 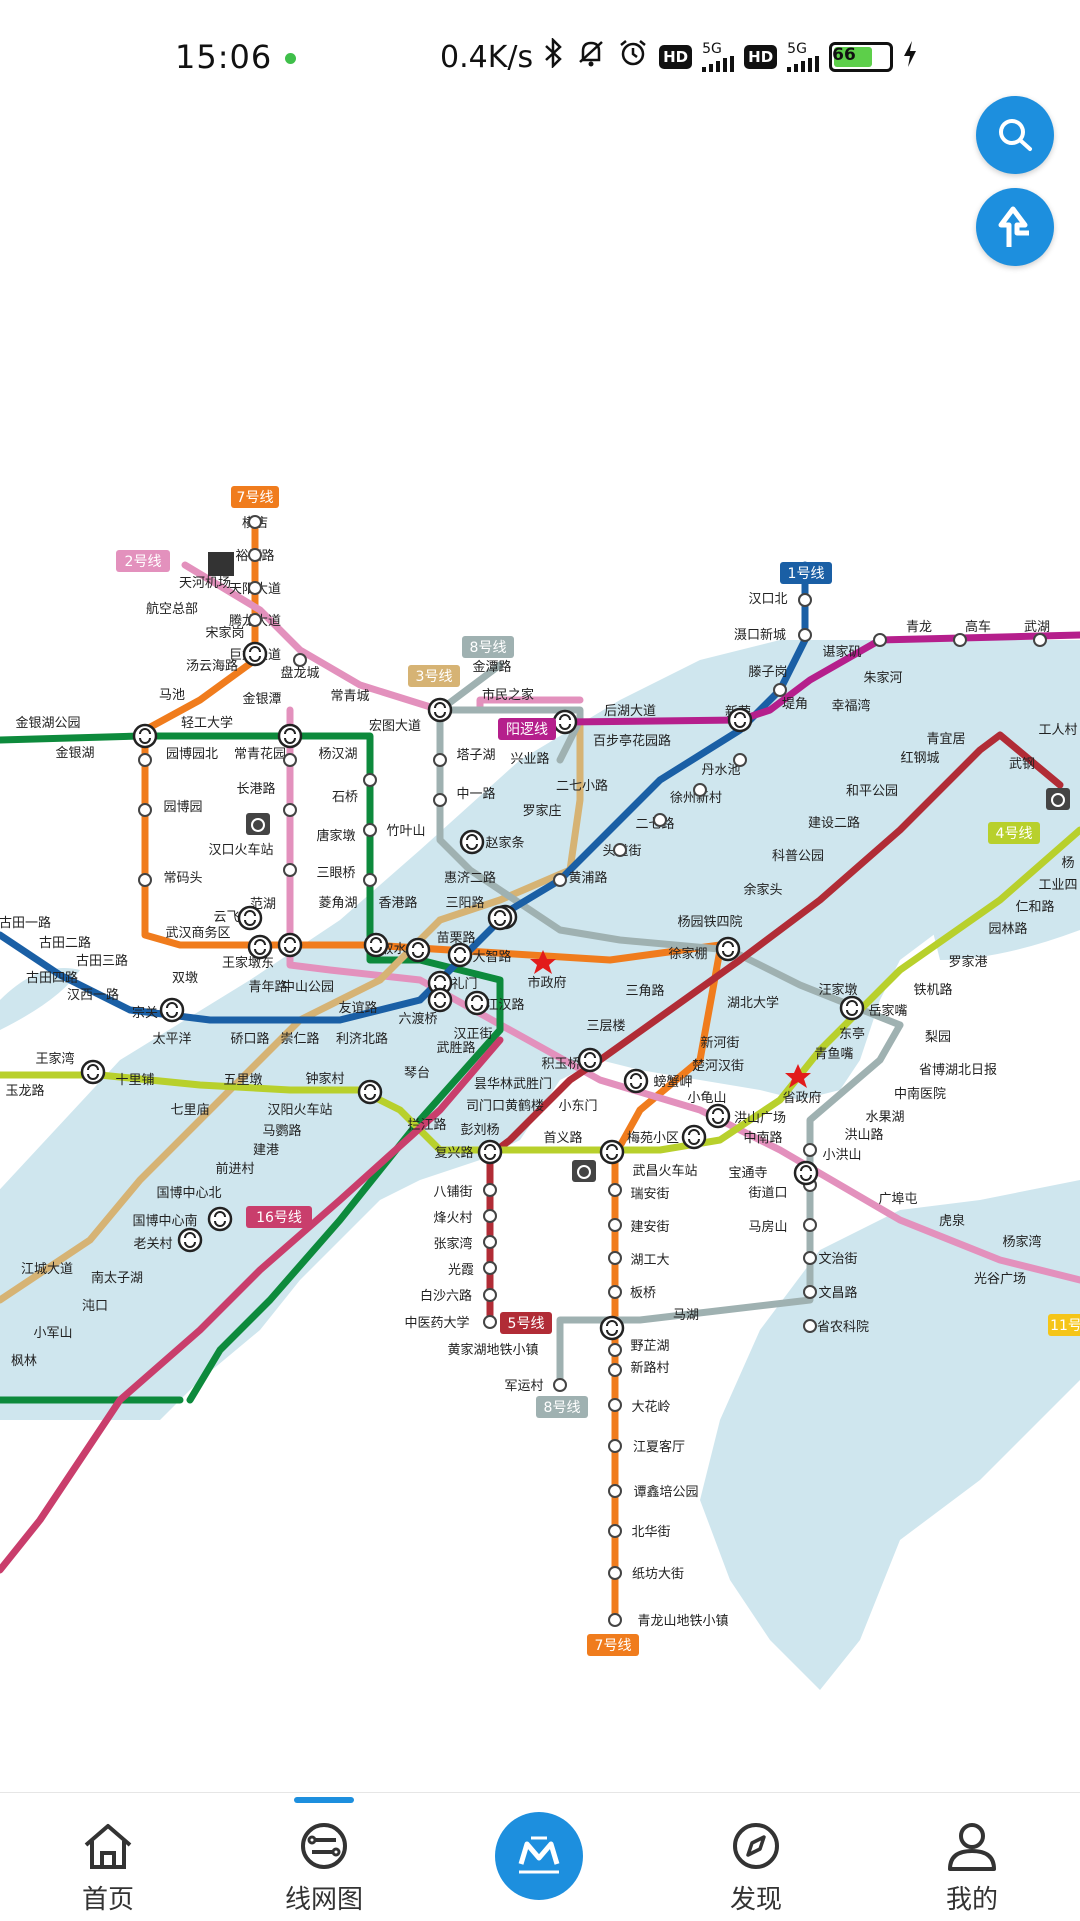 What do you see at coordinates (249, 1039) in the screenshot?
I see `station-label: 硚口路` at bounding box center [249, 1039].